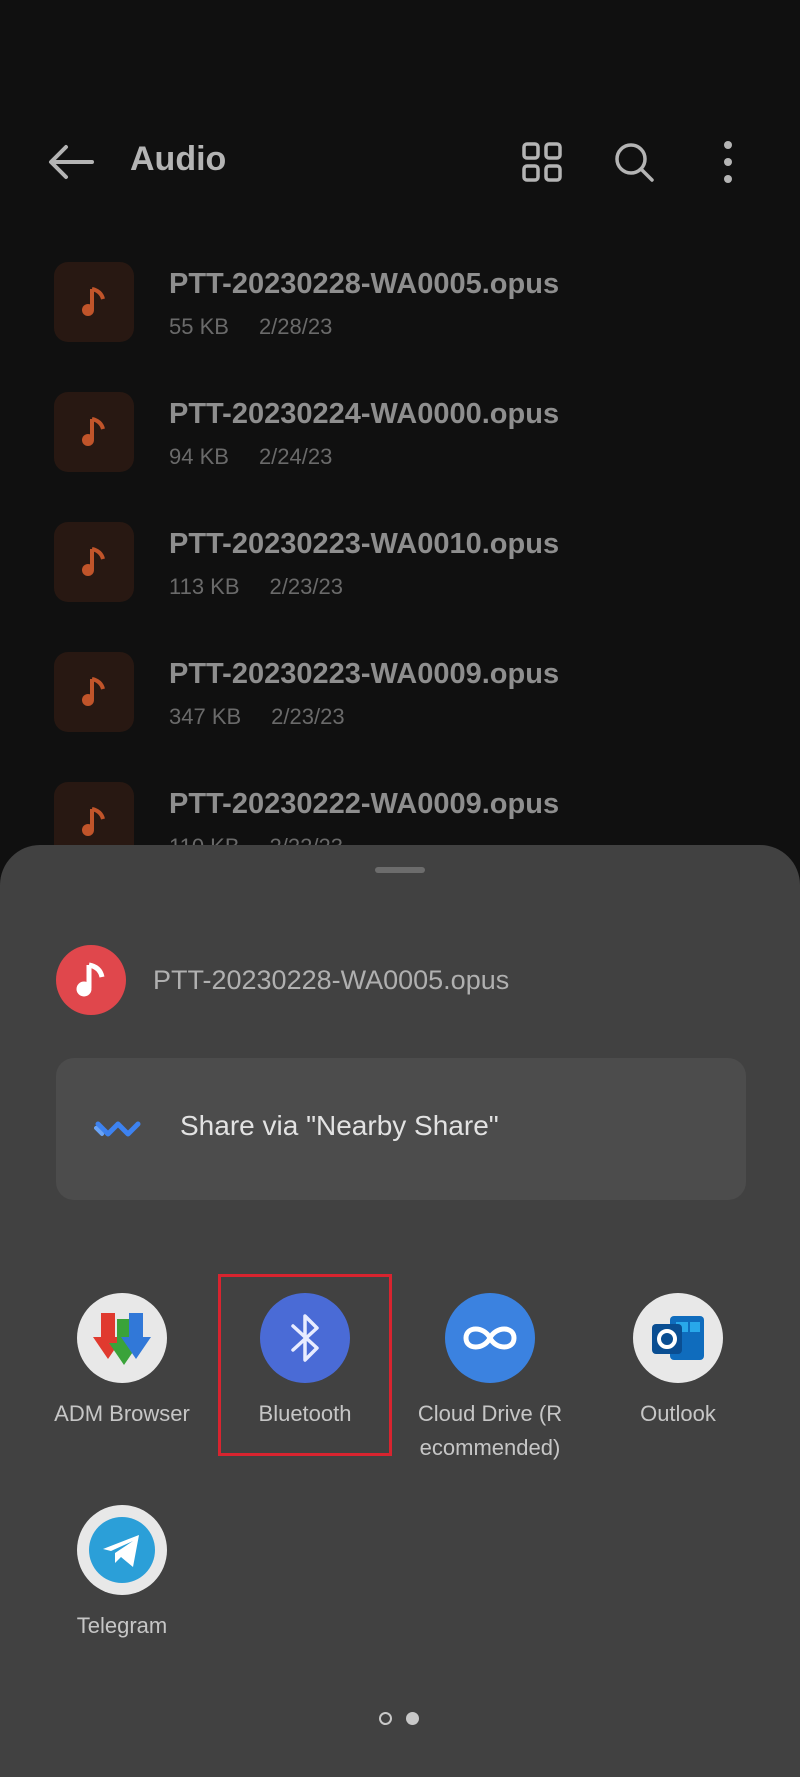  I want to click on app-outlook: Outlook, so click(678, 1362).